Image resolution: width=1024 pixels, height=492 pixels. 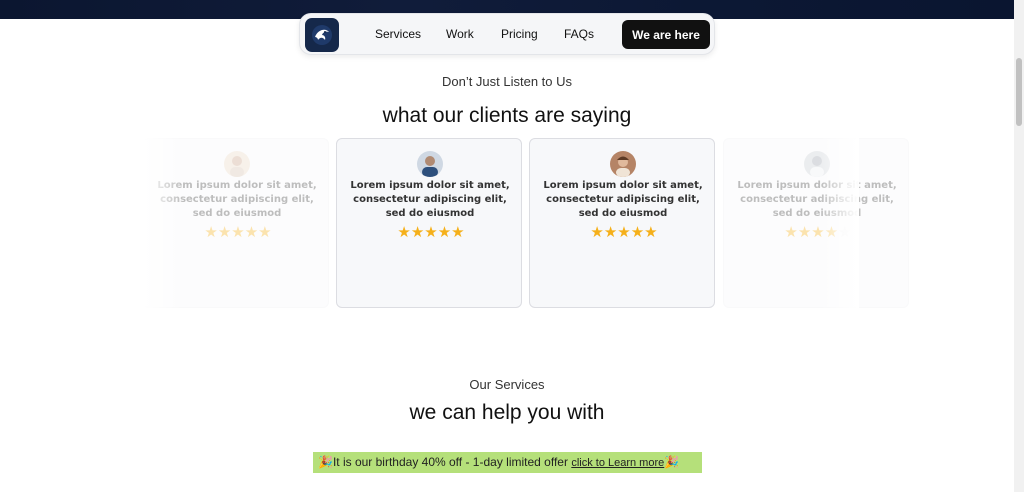 I want to click on nav-link-faqs: FAQs, so click(x=579, y=34).